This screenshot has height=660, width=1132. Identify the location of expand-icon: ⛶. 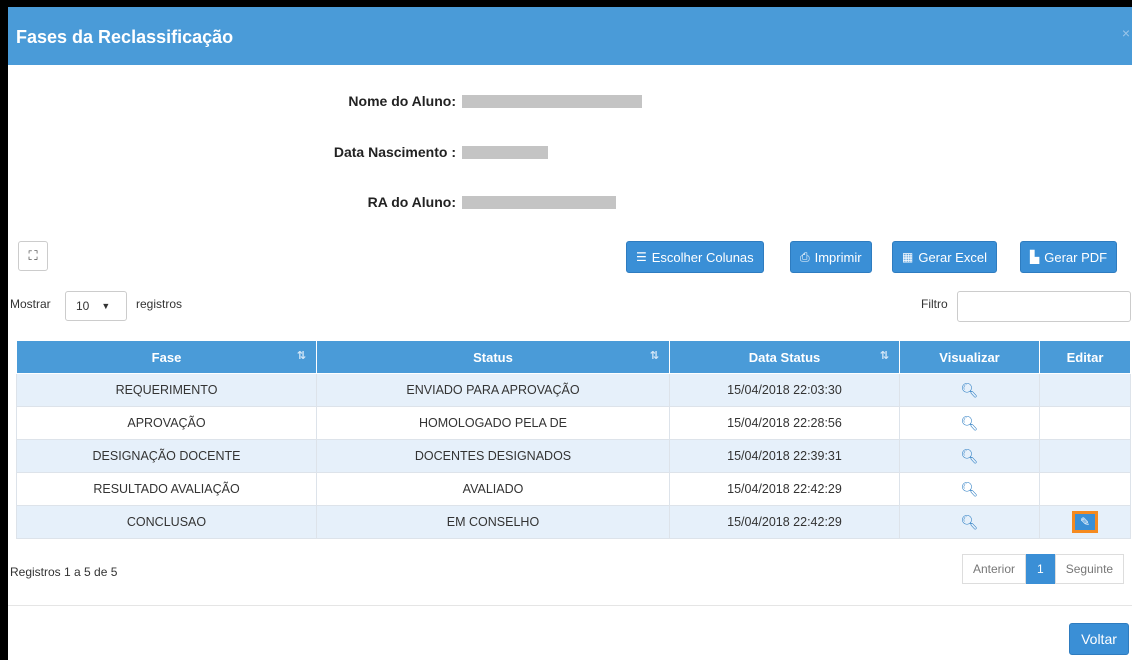
(33, 255).